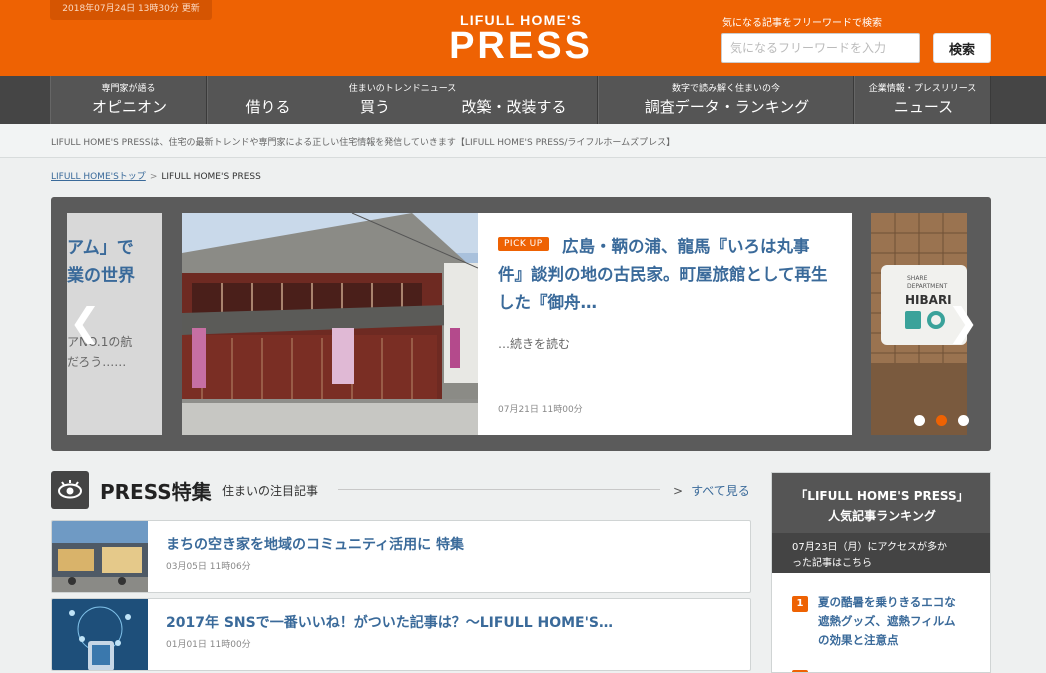 The image size is (1046, 673). Describe the element at coordinates (887, 602) in the screenshot. I see `ranking-item-title: 夏の酷暑を乗りきるエコな` at that location.